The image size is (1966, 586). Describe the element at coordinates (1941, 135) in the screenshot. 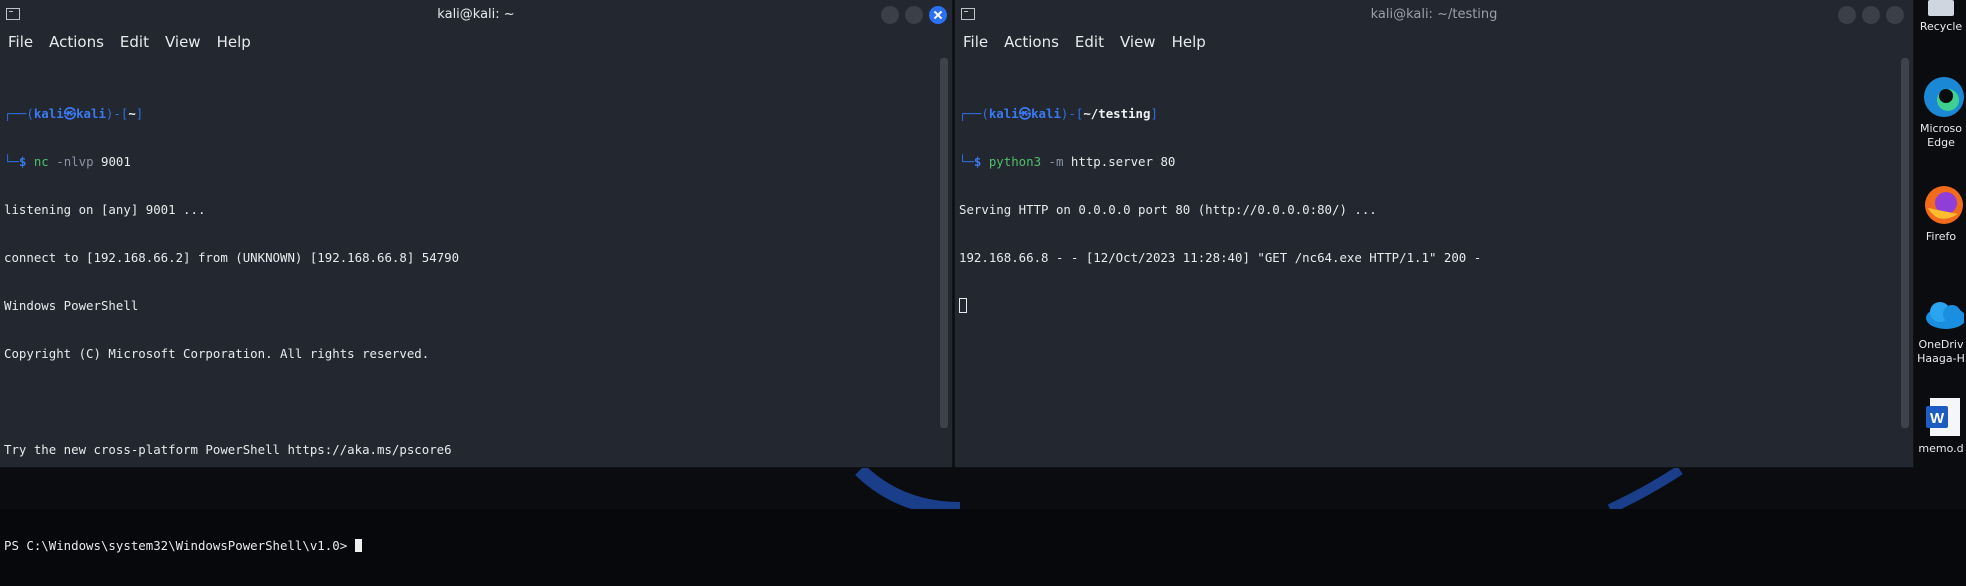

I see `desktop-icon-label: Microso Edge` at that location.